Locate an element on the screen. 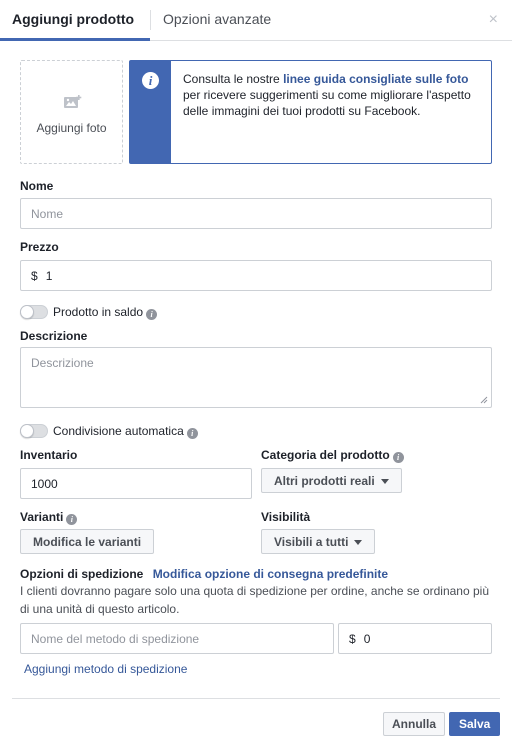 This screenshot has height=748, width=512. description-placeholder: Descrizione is located at coordinates (62, 363).